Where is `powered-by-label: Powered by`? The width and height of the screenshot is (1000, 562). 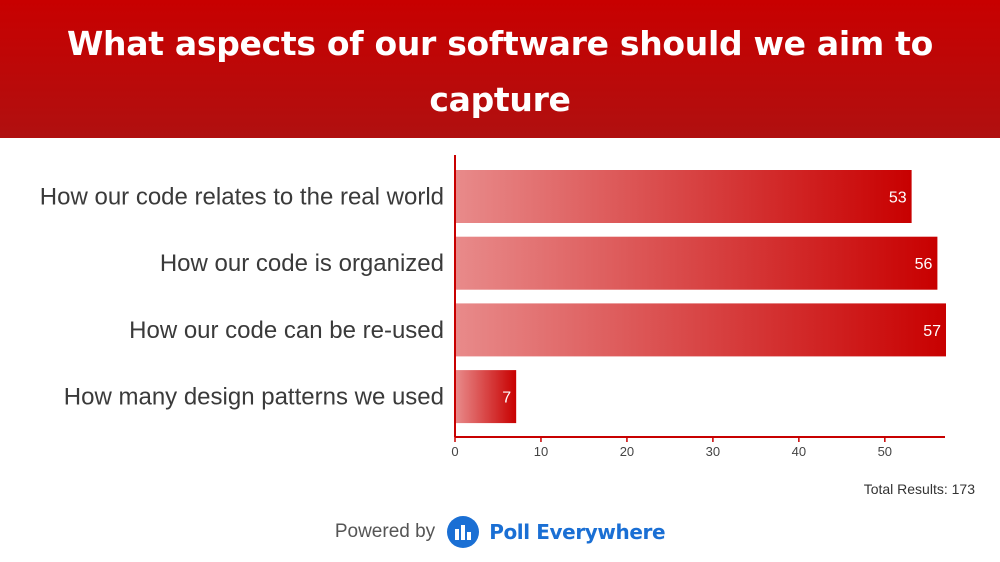
powered-by-label: Powered by is located at coordinates (385, 531).